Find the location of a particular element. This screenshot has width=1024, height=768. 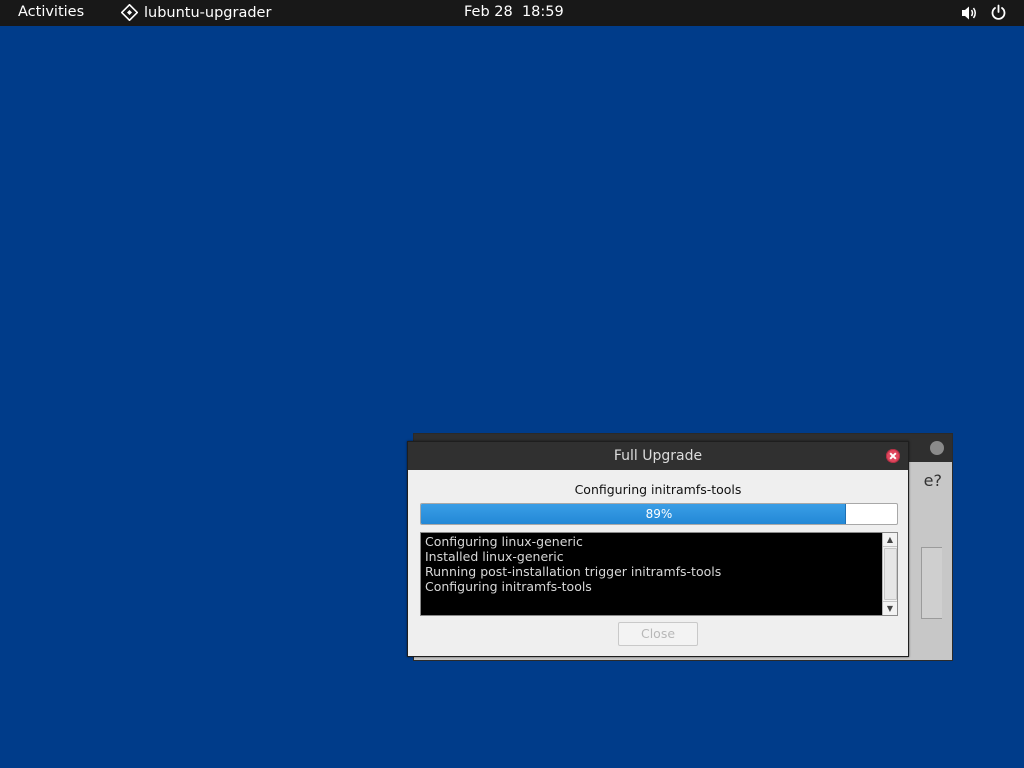

status-text: Configuring initramfs-tools is located at coordinates (658, 489).